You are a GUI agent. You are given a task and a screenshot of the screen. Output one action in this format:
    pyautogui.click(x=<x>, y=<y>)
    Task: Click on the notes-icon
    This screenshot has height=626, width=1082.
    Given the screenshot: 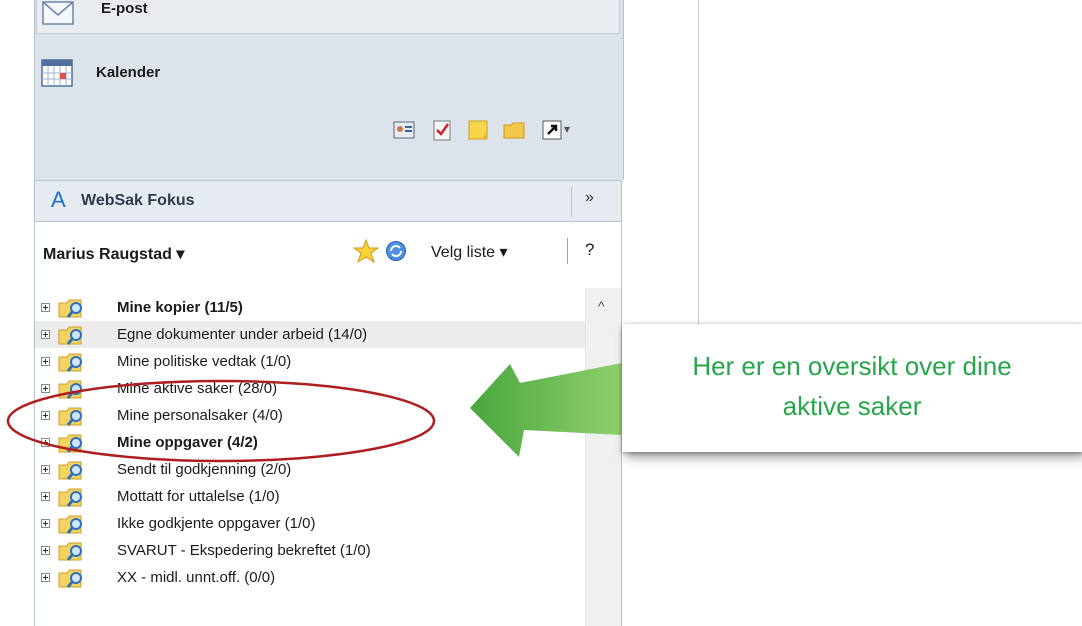 What is the action you would take?
    pyautogui.click(x=478, y=130)
    